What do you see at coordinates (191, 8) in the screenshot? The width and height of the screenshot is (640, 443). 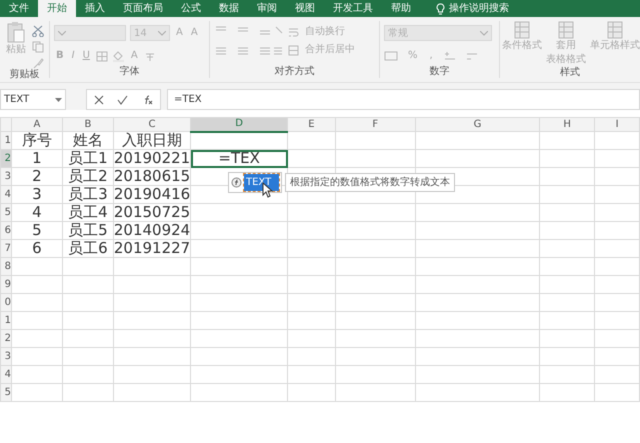 I see `ribbon-tab: 公式` at bounding box center [191, 8].